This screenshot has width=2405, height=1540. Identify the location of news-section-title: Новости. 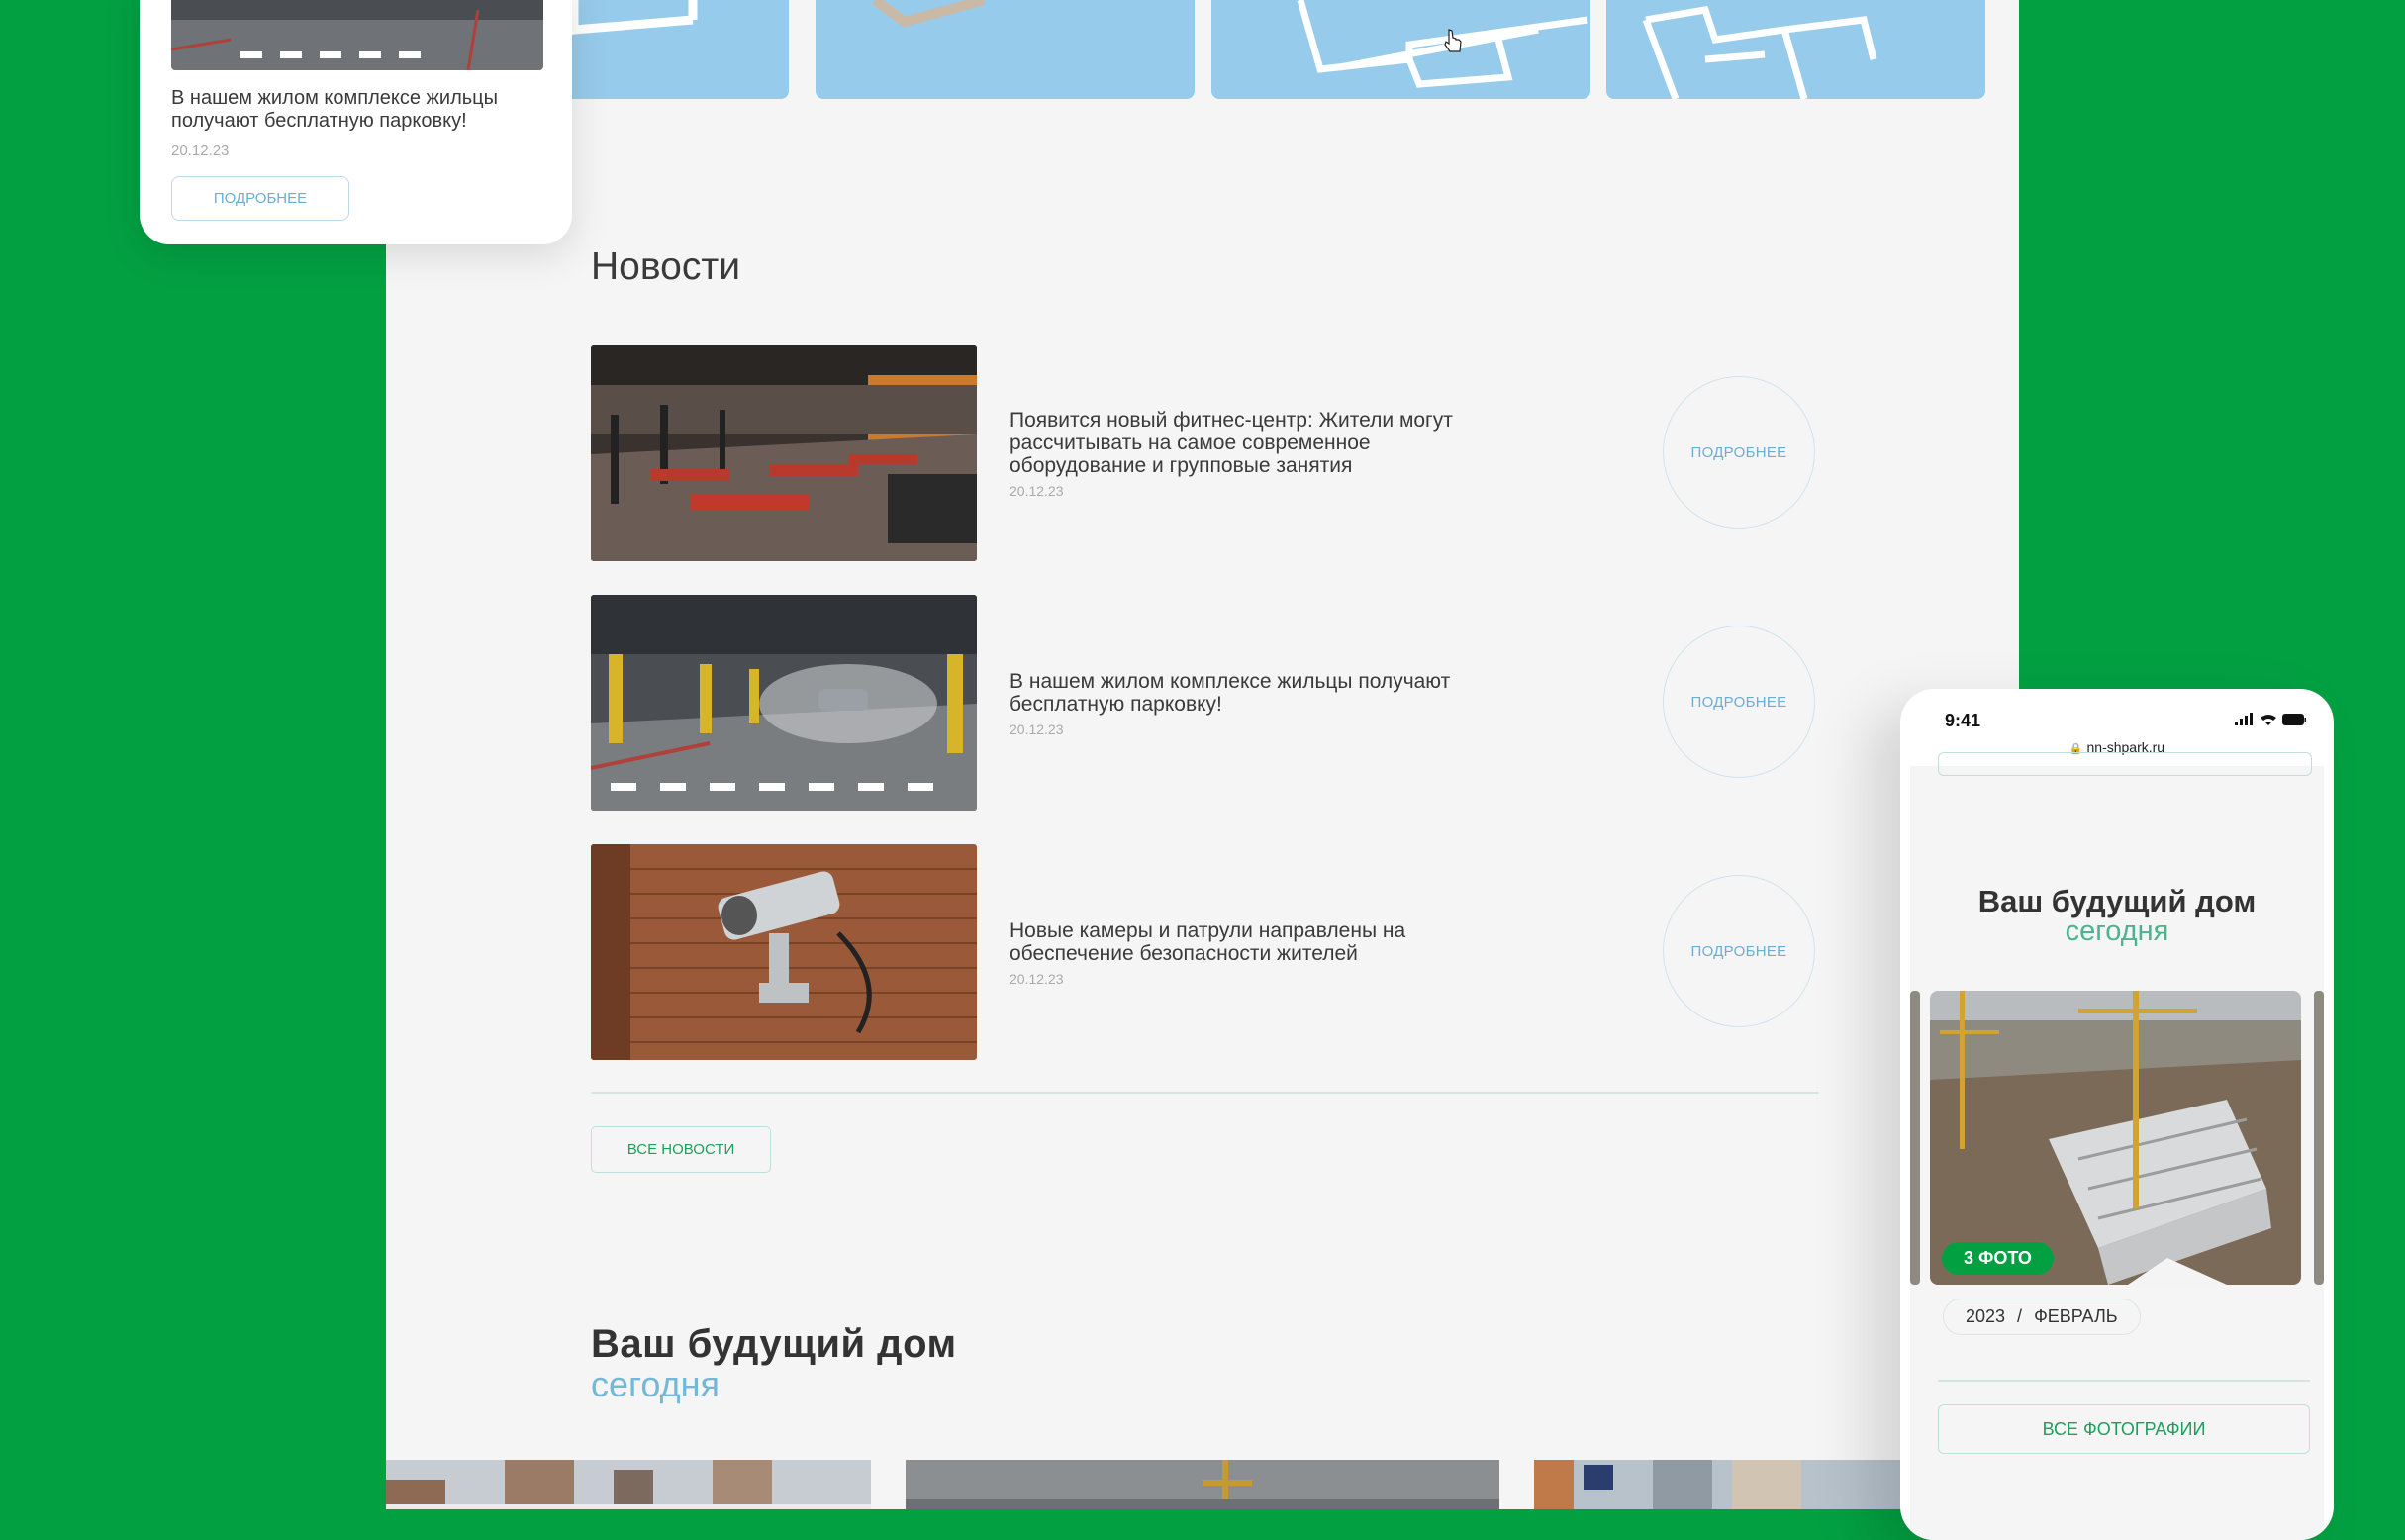
(665, 266).